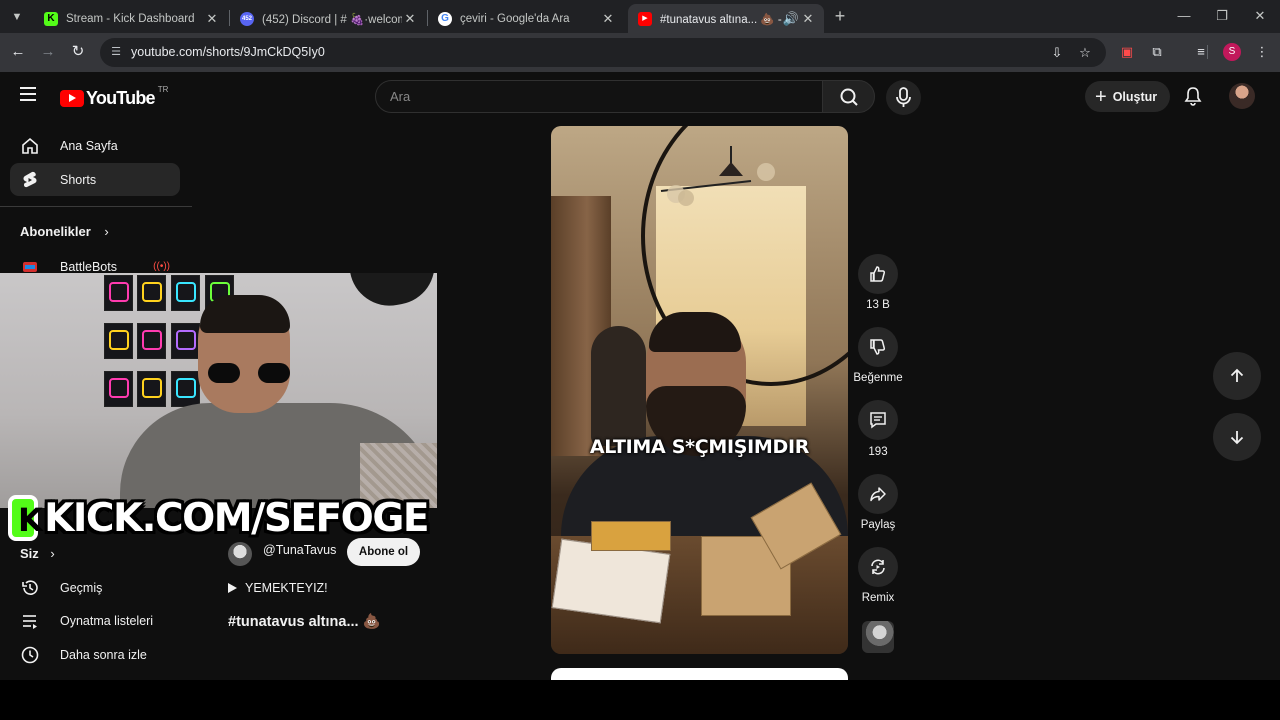  What do you see at coordinates (78, 52) in the screenshot?
I see `reload-button: ↻` at bounding box center [78, 52].